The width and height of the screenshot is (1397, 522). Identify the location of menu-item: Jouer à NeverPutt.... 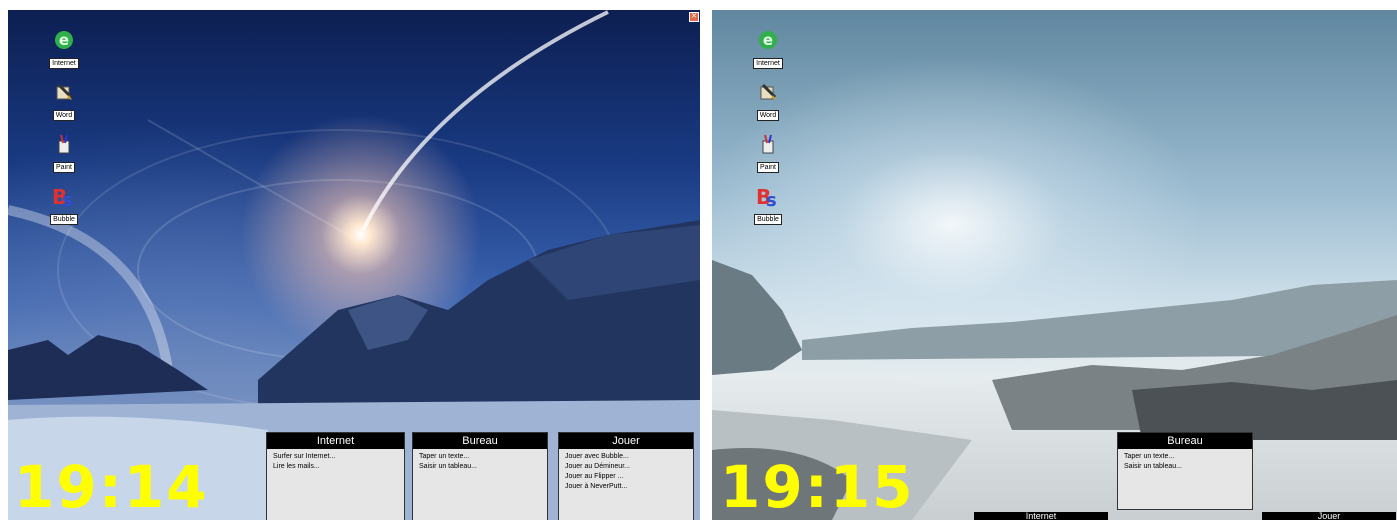
(626, 487).